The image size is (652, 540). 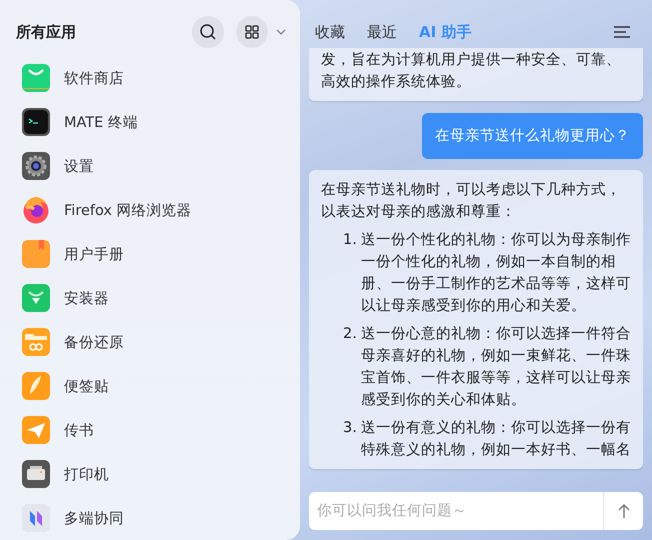 I want to click on folder-icon, so click(x=36, y=342).